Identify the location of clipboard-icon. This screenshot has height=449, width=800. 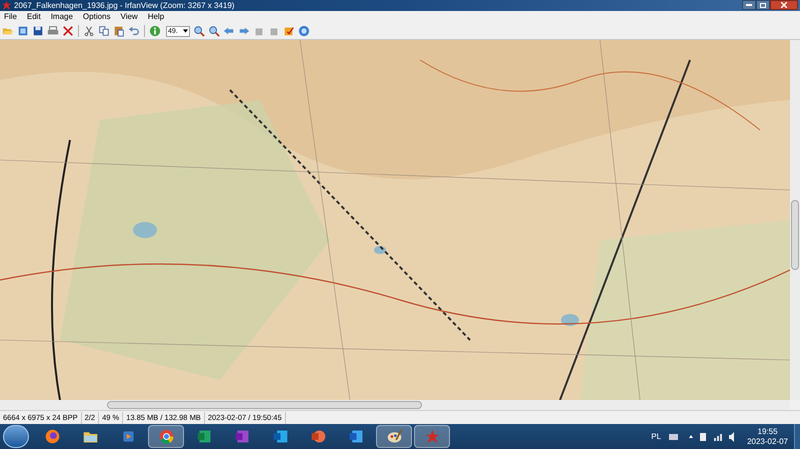
(119, 31).